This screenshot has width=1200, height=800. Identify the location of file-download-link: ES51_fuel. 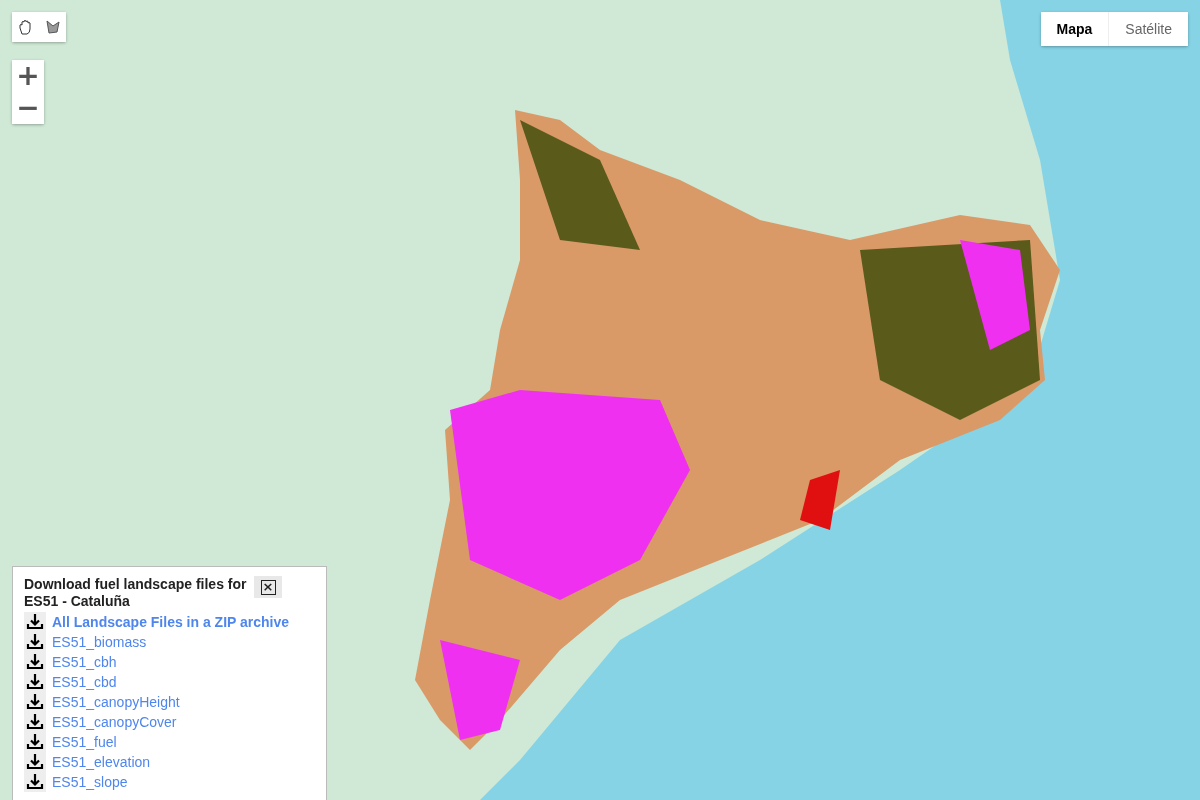
(84, 742).